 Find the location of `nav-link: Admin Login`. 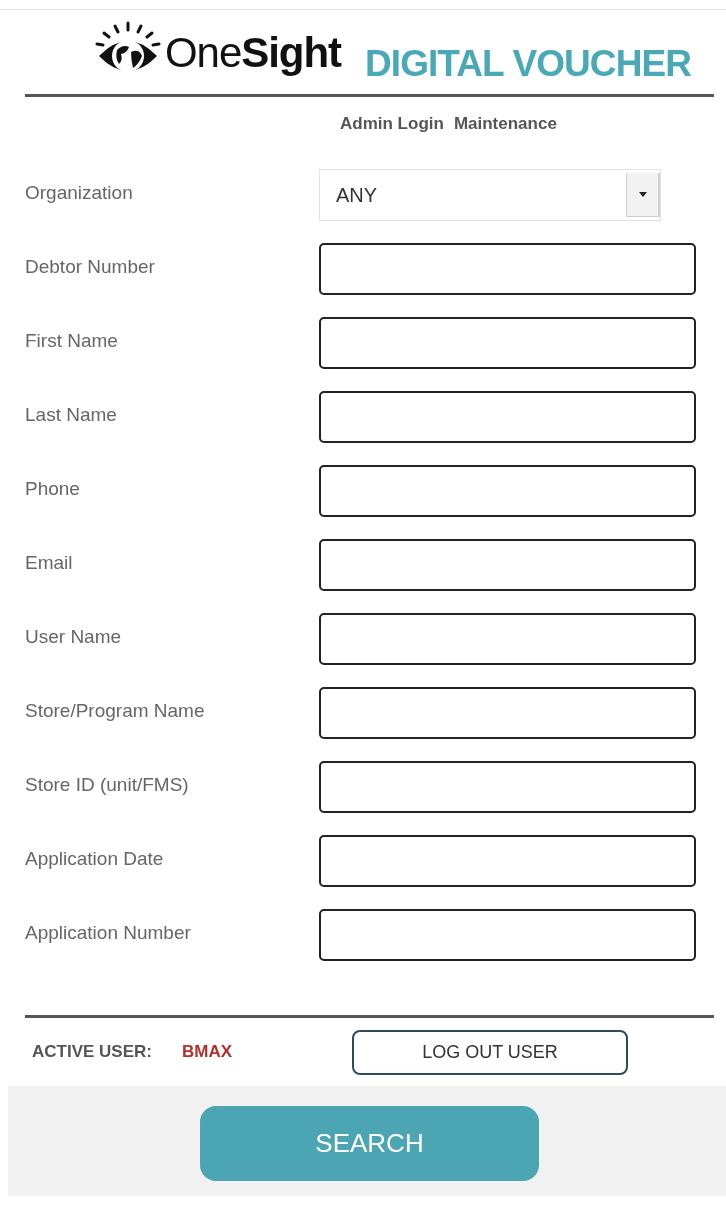

nav-link: Admin Login is located at coordinates (392, 124).